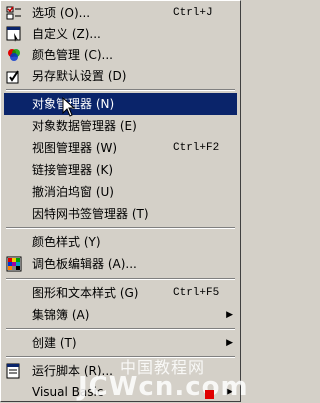 Image resolution: width=320 pixels, height=403 pixels. I want to click on menu-item-options: 选项 (O)... Ctrl+J, so click(120, 13).